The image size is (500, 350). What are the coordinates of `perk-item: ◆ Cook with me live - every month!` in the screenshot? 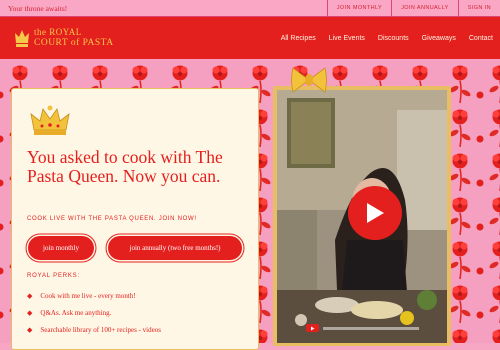 It's located at (81, 296).